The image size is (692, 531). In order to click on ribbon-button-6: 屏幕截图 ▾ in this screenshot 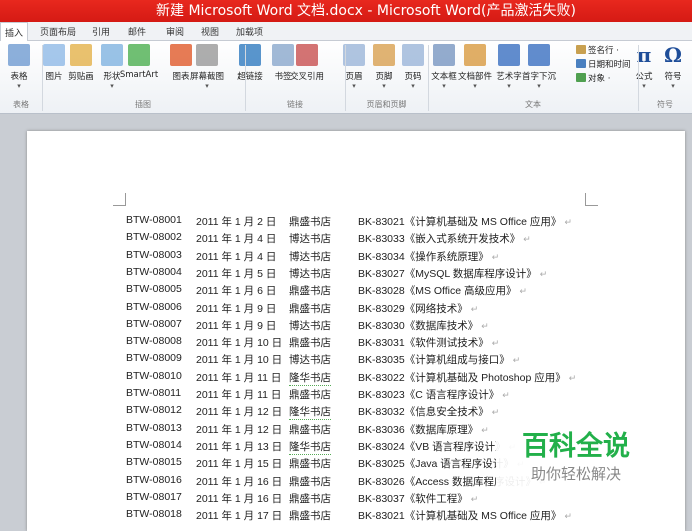, I will do `click(207, 67)`.